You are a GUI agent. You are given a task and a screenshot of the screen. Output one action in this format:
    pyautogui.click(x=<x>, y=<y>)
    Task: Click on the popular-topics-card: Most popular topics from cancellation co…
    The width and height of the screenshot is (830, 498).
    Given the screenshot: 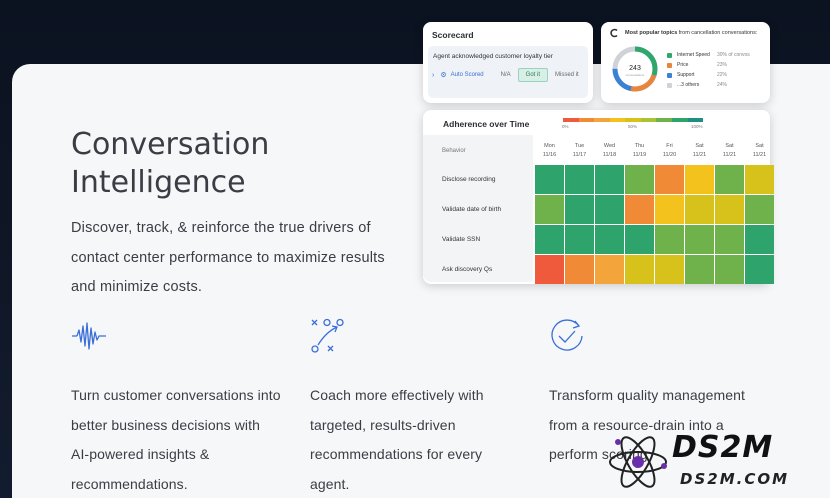 What is the action you would take?
    pyautogui.click(x=685, y=62)
    